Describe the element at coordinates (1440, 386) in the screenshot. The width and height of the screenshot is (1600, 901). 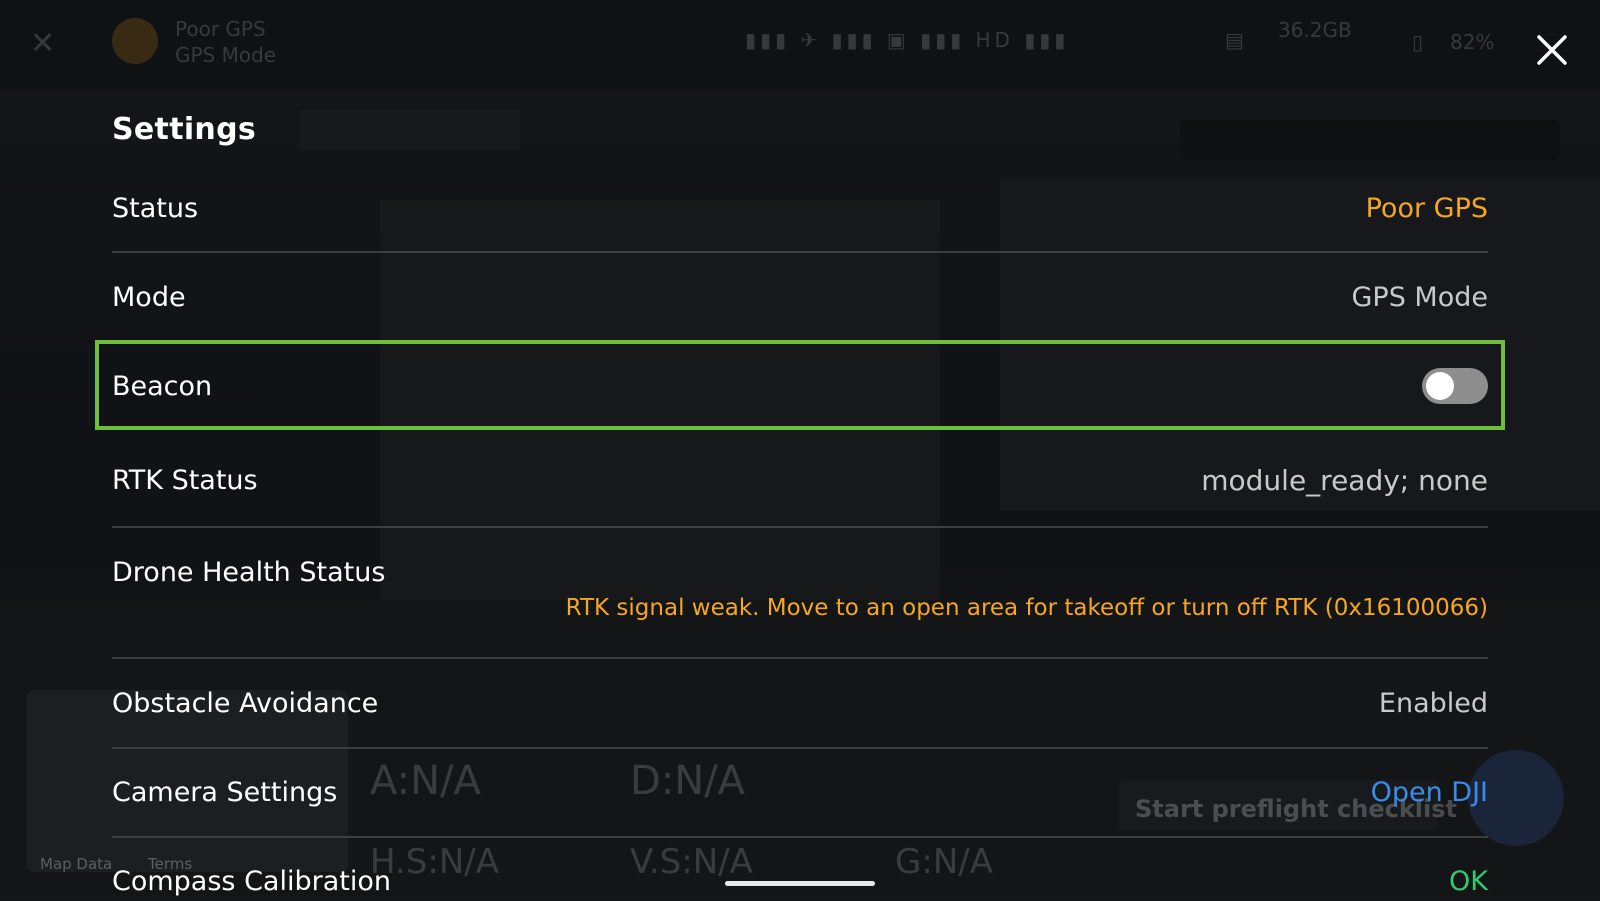
I see `toggle-knob` at that location.